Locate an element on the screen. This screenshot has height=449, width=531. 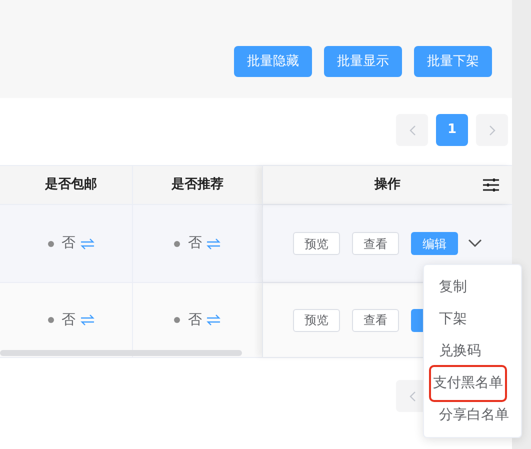
horizontal-scrollbar is located at coordinates (121, 353).